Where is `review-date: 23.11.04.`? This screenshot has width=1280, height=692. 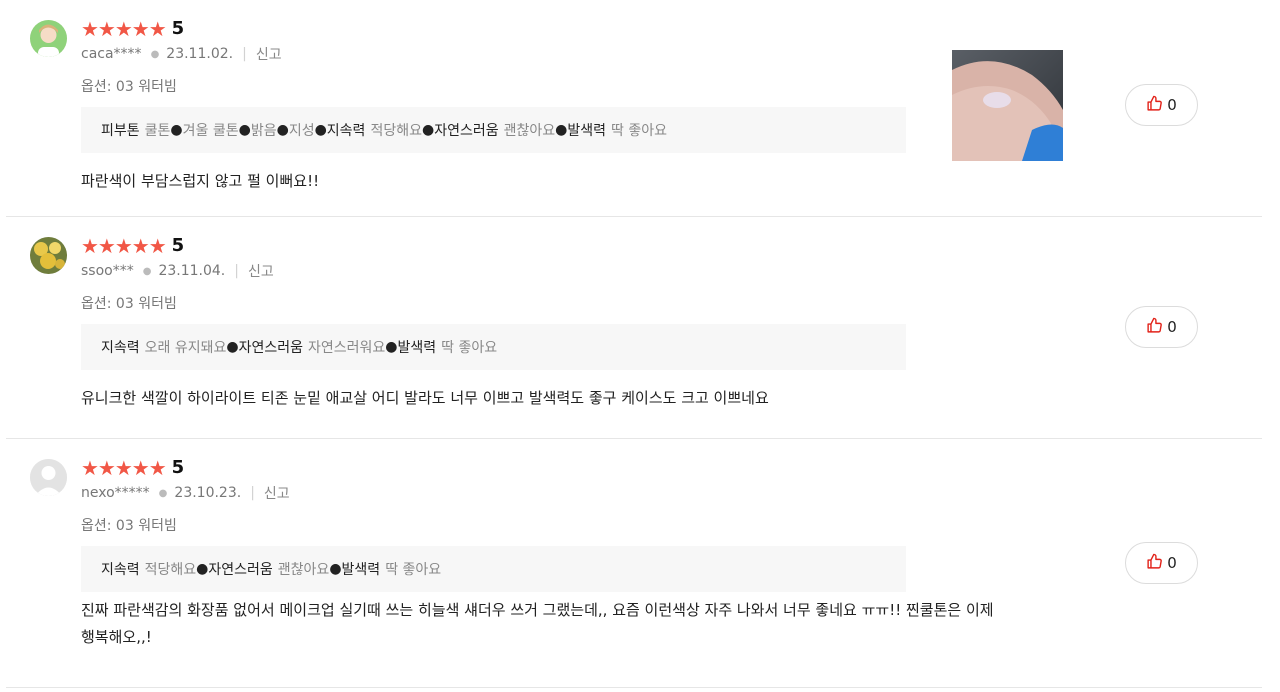
review-date: 23.11.04. is located at coordinates (192, 271).